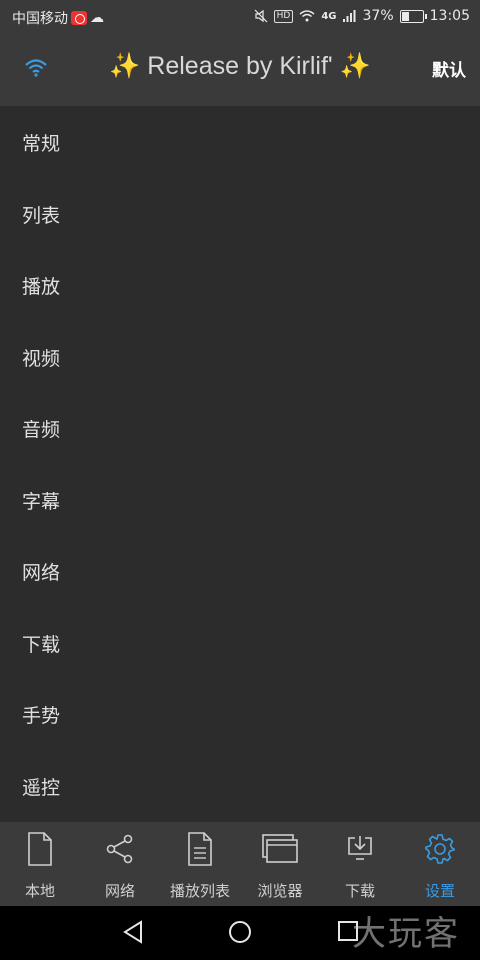 The height and width of the screenshot is (960, 480). I want to click on gear-icon, so click(440, 849).